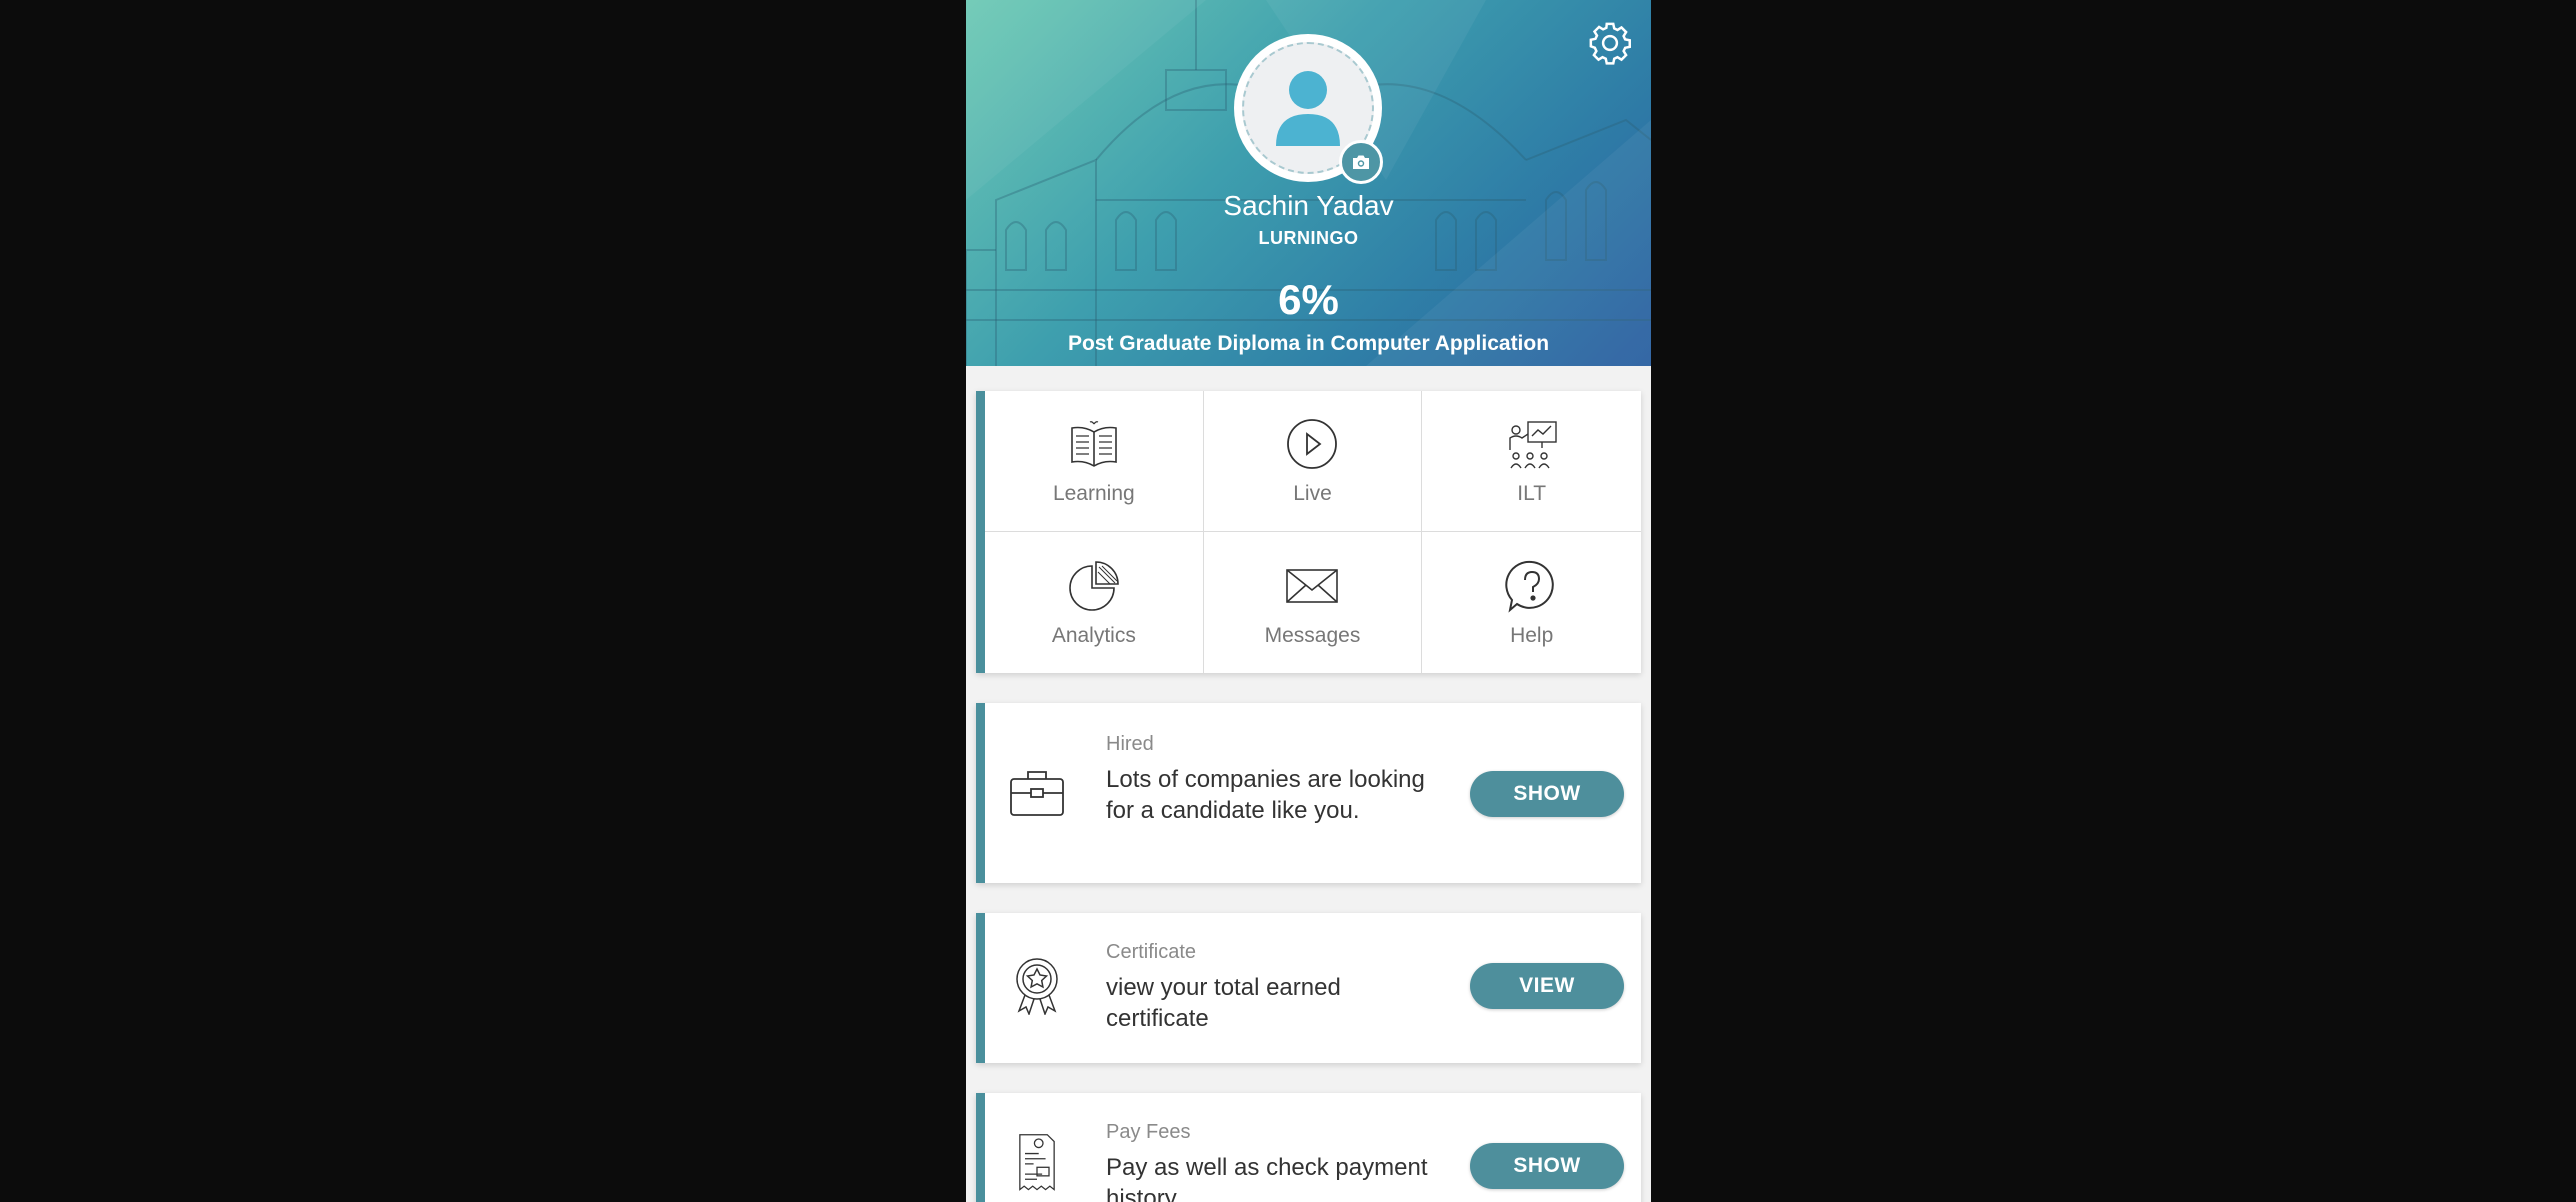 The height and width of the screenshot is (1202, 2576). What do you see at coordinates (1312, 585) in the screenshot?
I see `envelope-icon` at bounding box center [1312, 585].